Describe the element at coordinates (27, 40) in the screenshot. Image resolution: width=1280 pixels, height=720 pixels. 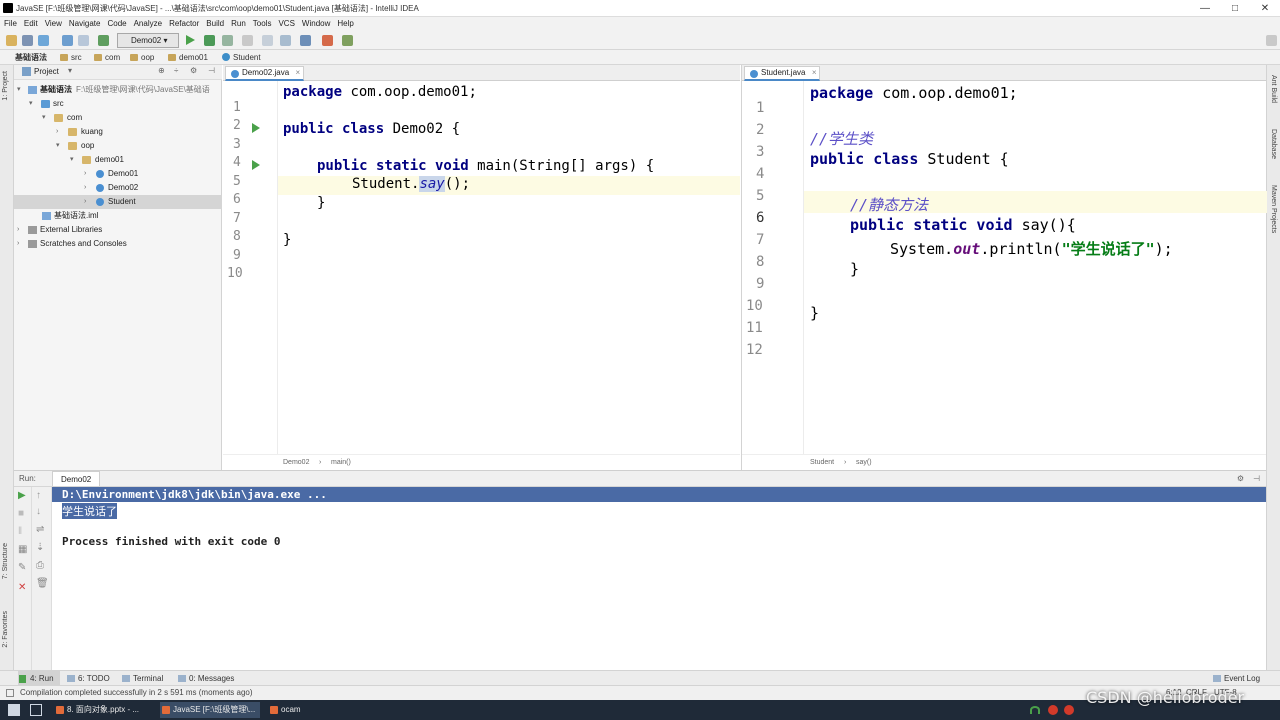
I see `save-icon` at that location.